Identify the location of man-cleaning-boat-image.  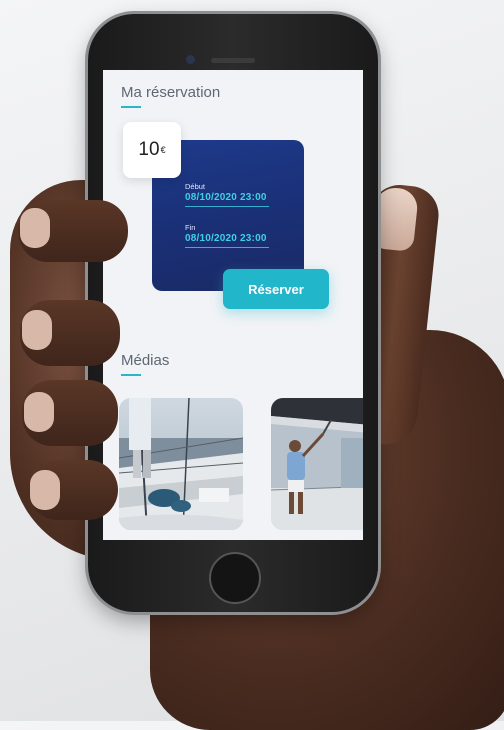
(317, 464).